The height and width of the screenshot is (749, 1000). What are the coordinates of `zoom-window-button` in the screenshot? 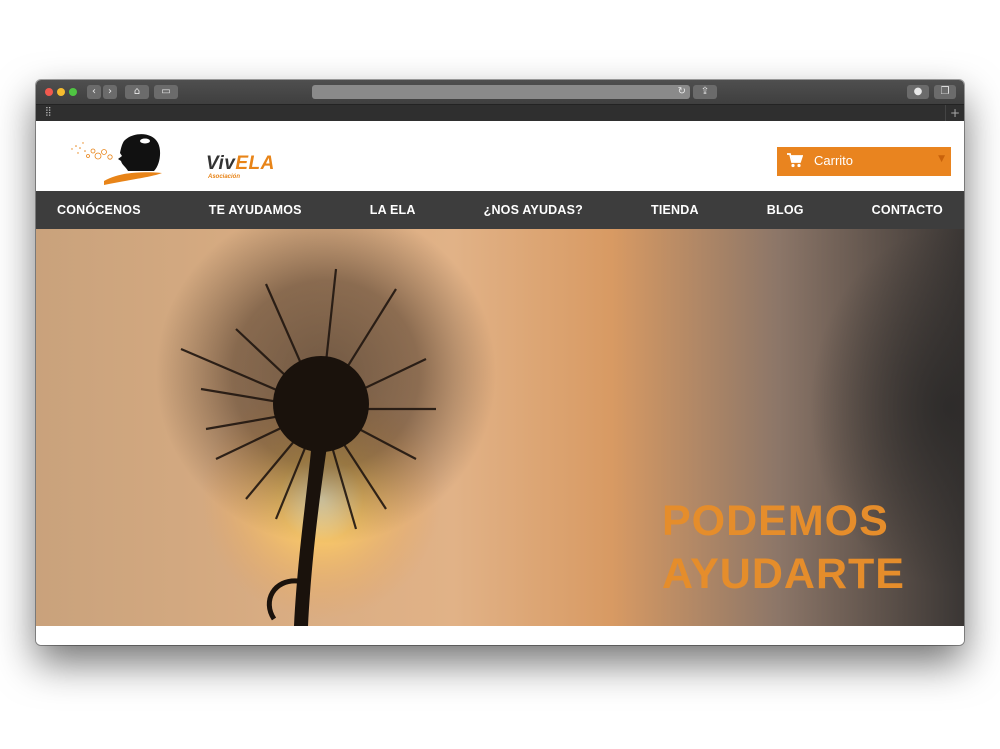 It's located at (73, 92).